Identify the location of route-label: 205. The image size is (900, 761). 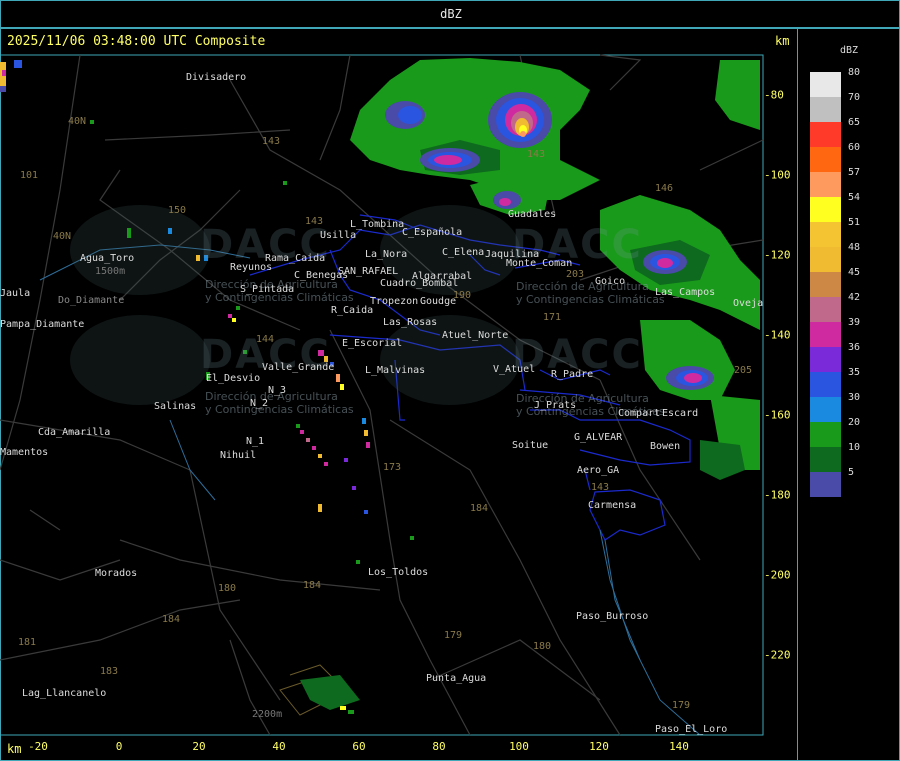
(743, 370).